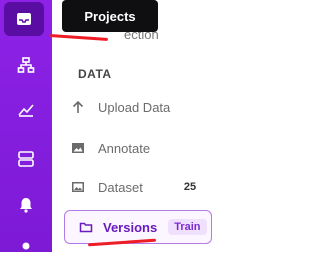 This screenshot has width=320, height=266. I want to click on nav-item-upload-data: Upload Data, so click(120, 107).